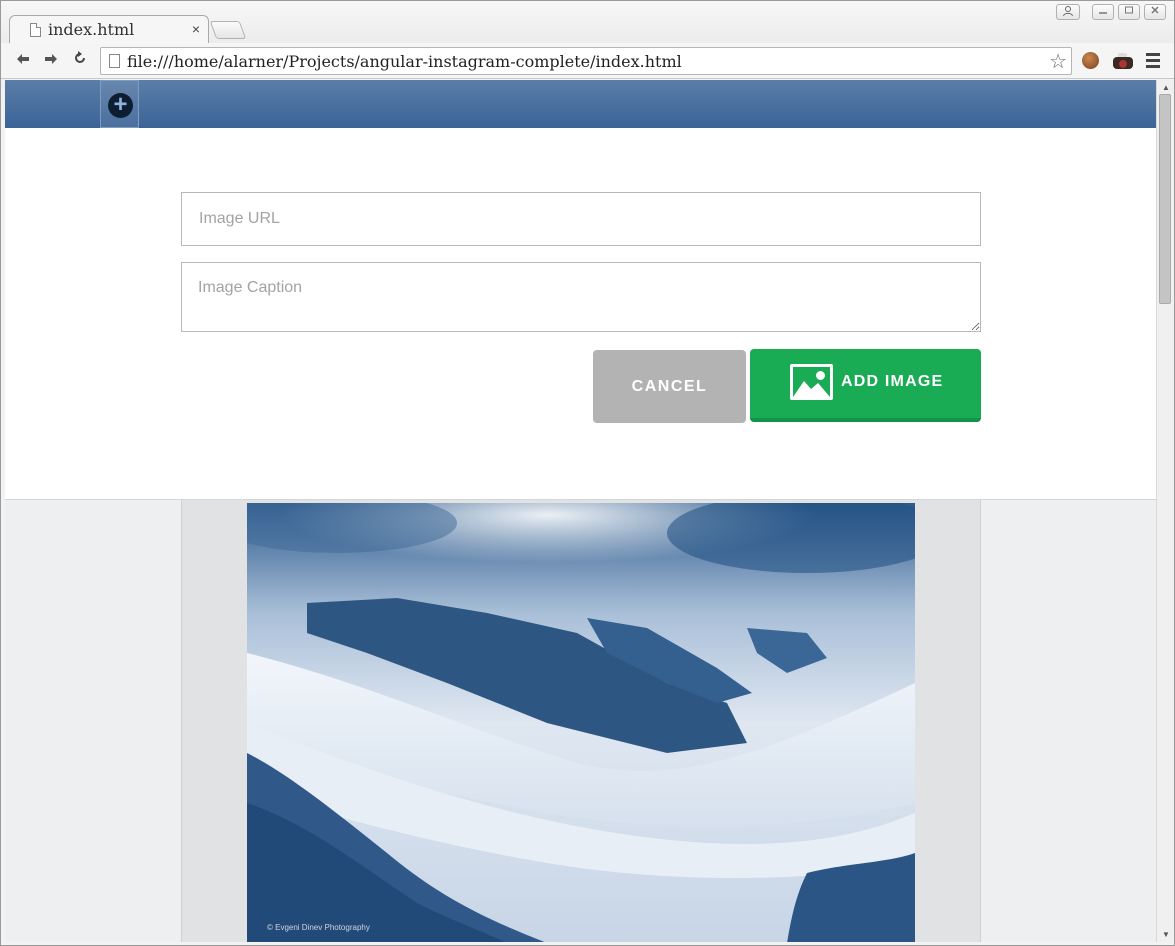 The height and width of the screenshot is (946, 1175). Describe the element at coordinates (114, 61) in the screenshot. I see `page-icon` at that location.